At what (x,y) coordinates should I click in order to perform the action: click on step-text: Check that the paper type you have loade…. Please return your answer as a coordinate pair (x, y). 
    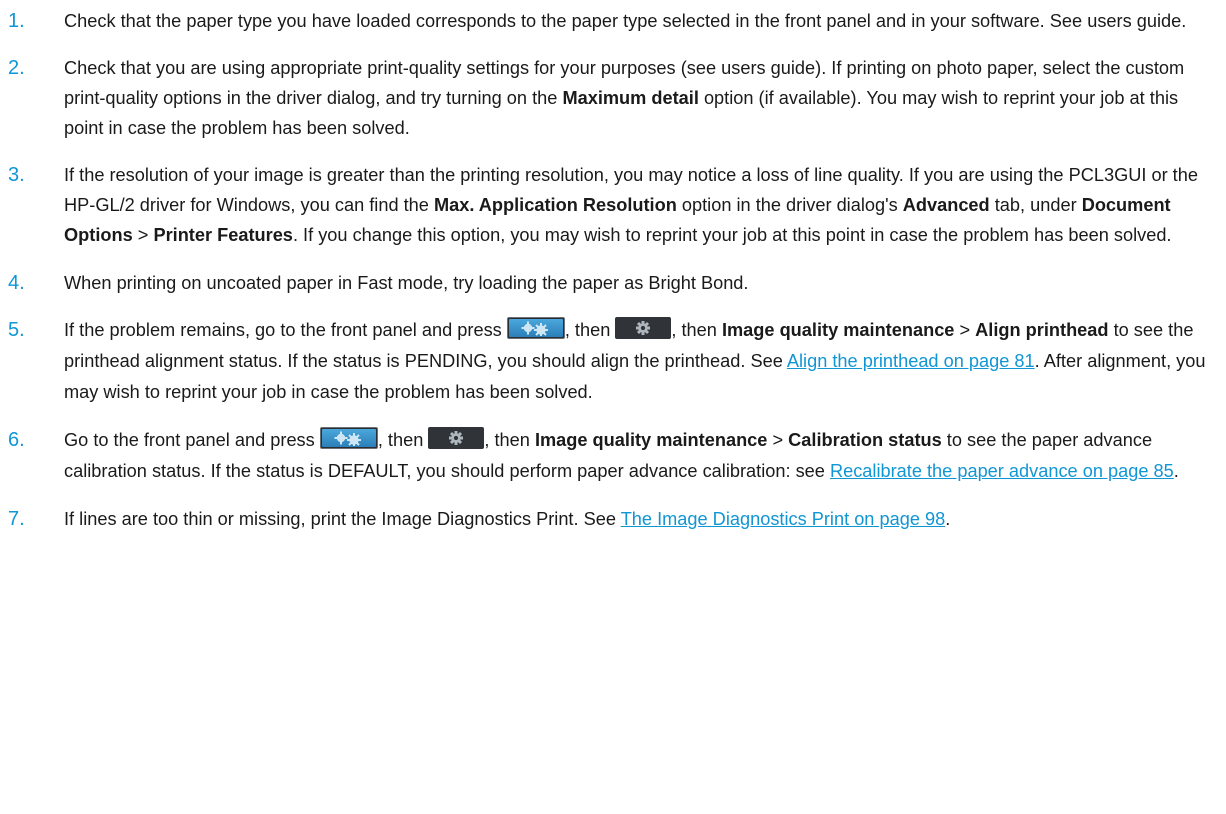
    Looking at the image, I should click on (625, 21).